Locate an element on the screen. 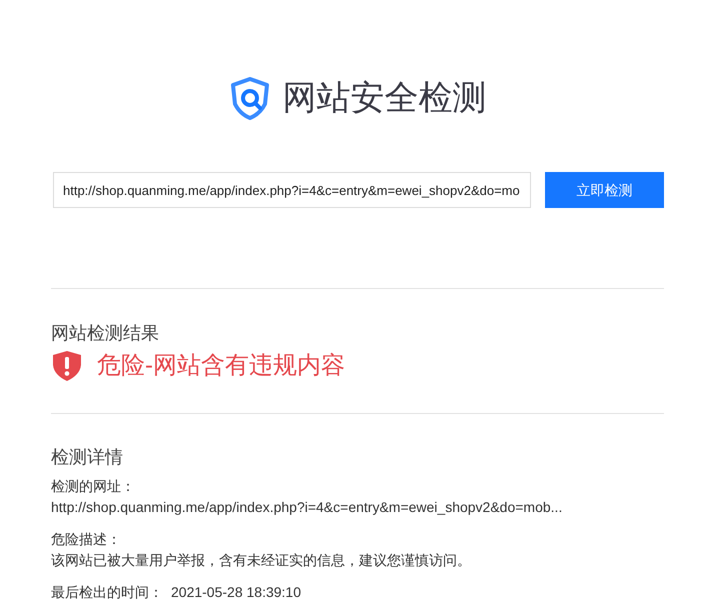 The image size is (715, 611). url-input-field: http://shop.quanming.me/app/index.php?i=4&c=entry&m=ewei_shopv2&do=mo is located at coordinates (292, 190).